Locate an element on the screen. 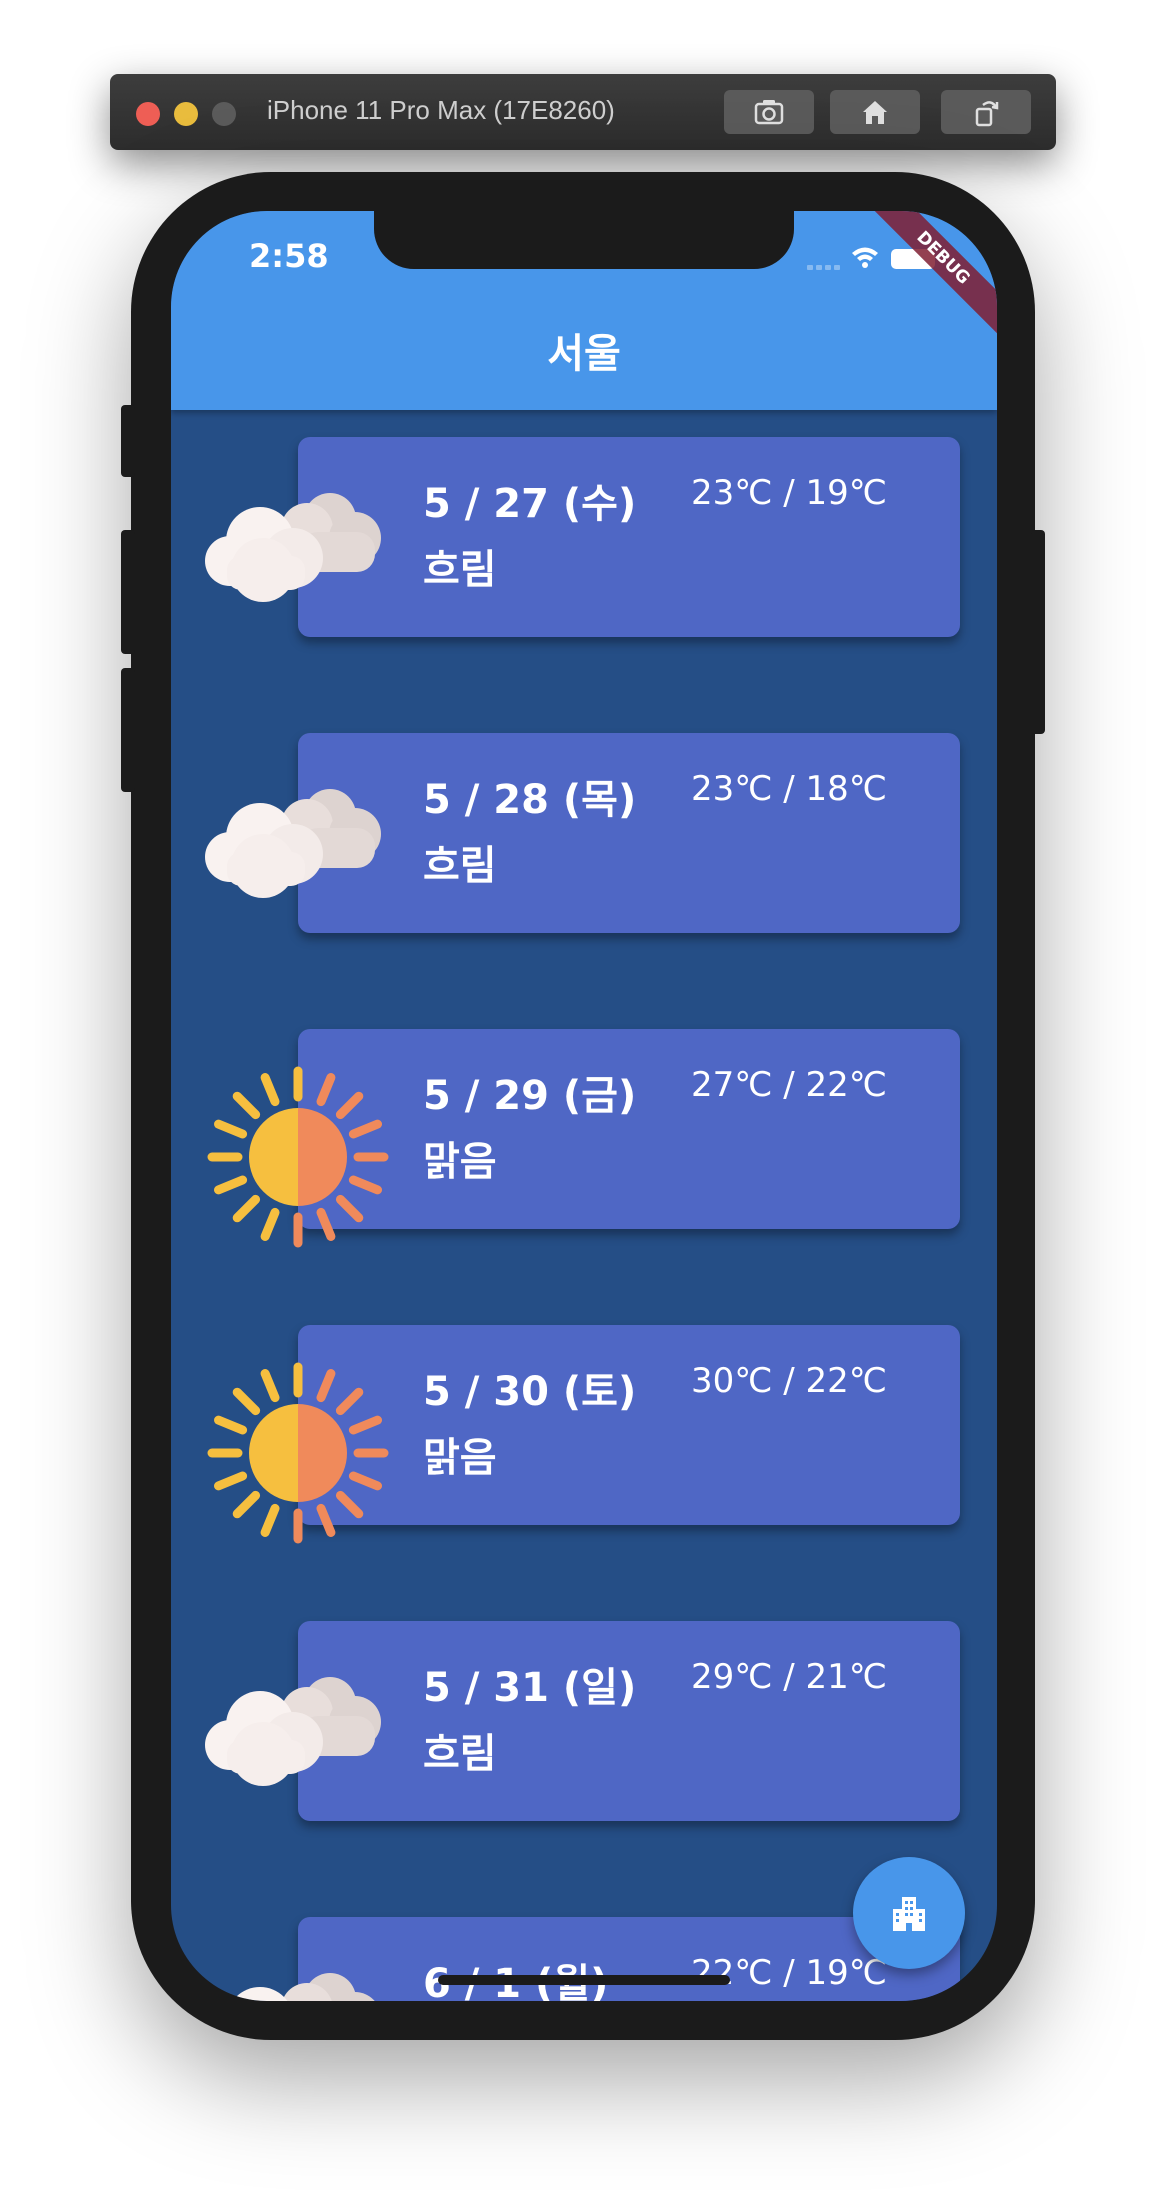 The height and width of the screenshot is (2190, 1168). screenshot-button is located at coordinates (769, 112).